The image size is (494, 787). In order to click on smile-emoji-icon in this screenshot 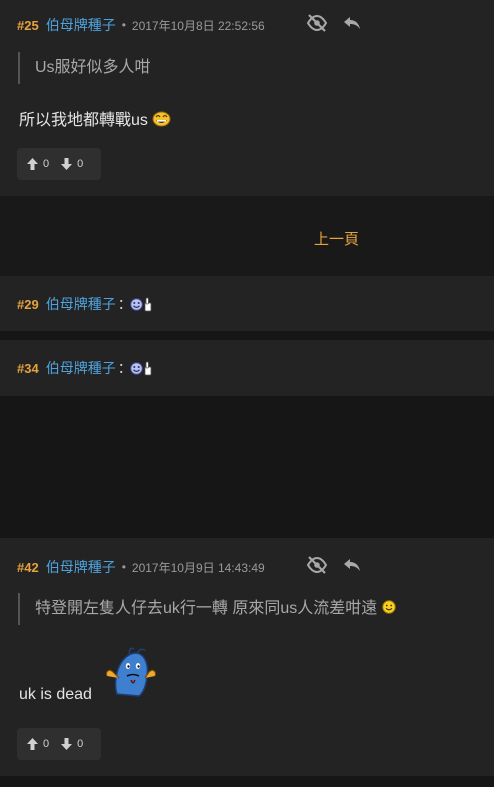, I will do `click(389, 607)`.